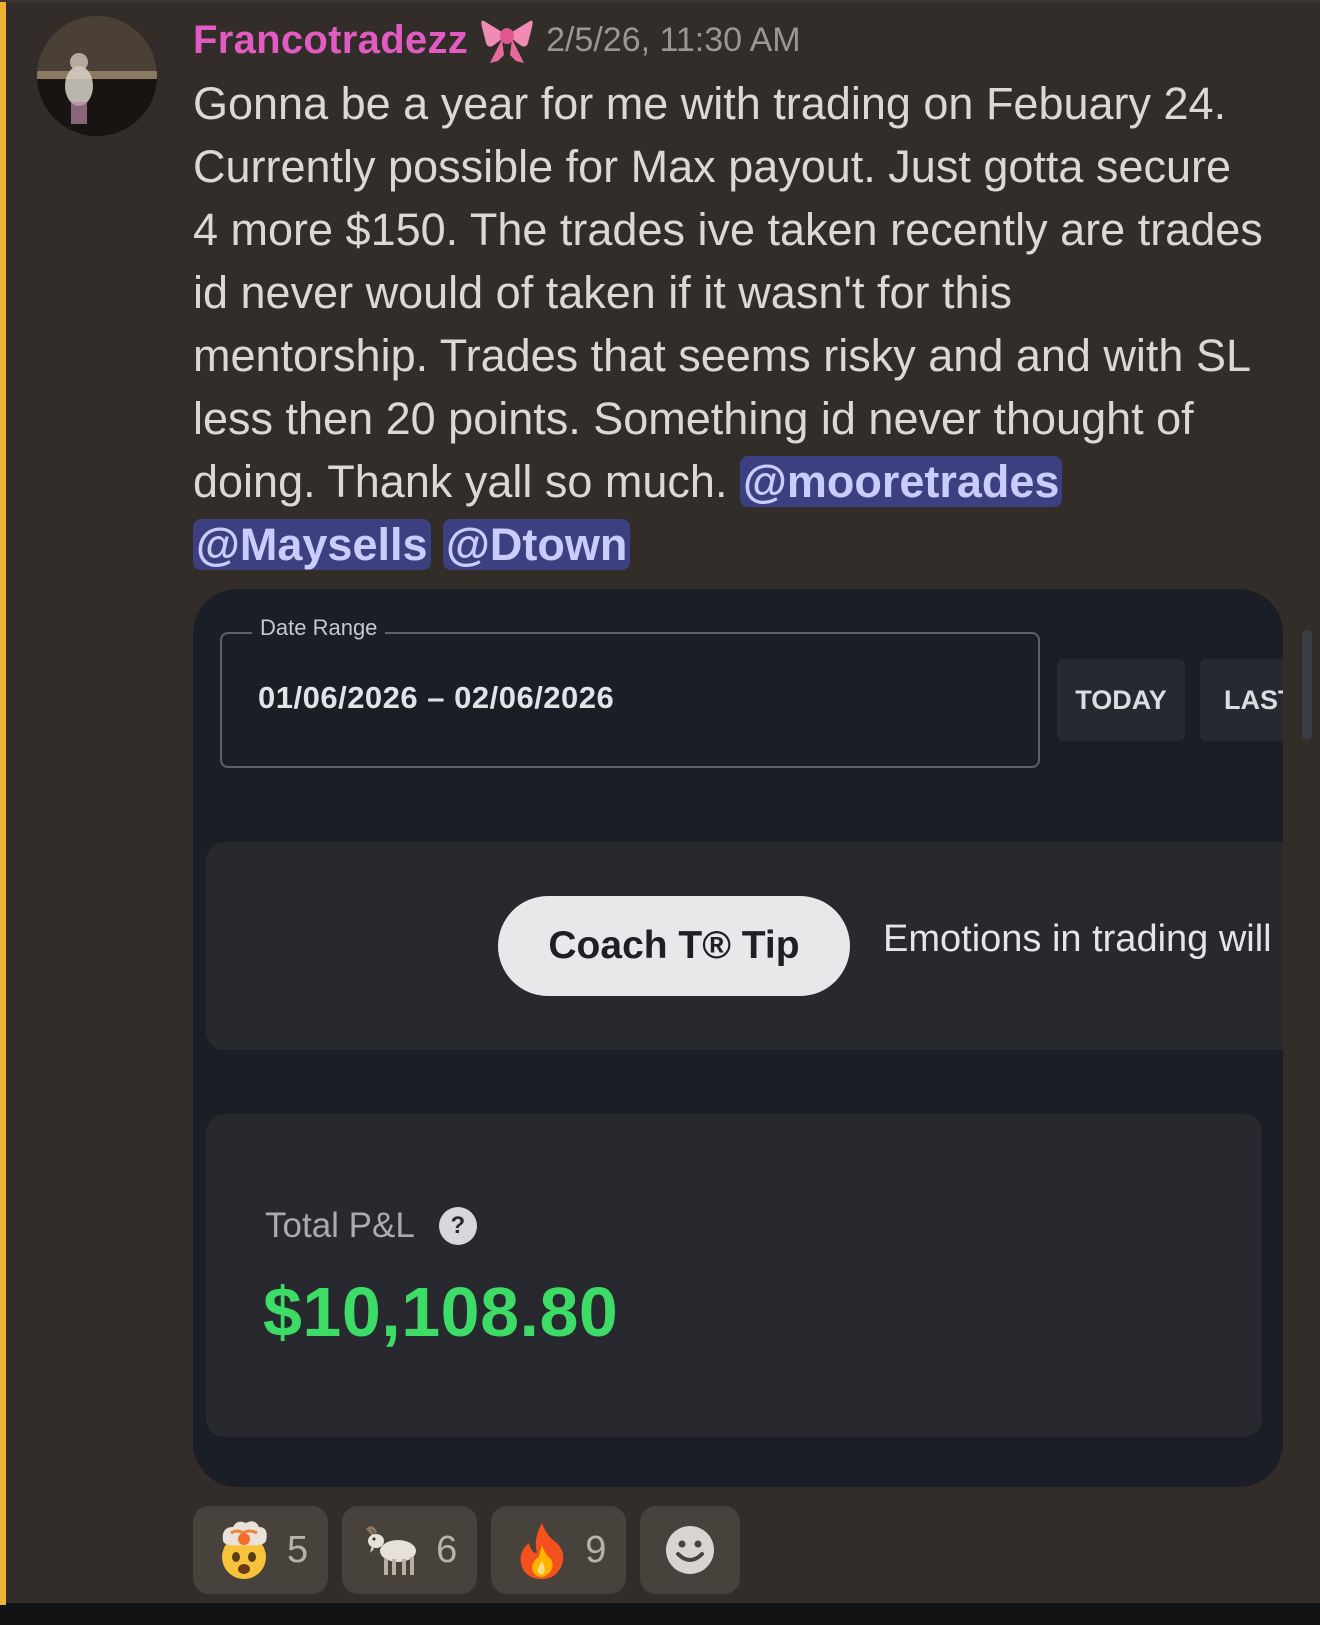  What do you see at coordinates (674, 946) in the screenshot?
I see `coach-tip-pill: Coach T® Tip` at bounding box center [674, 946].